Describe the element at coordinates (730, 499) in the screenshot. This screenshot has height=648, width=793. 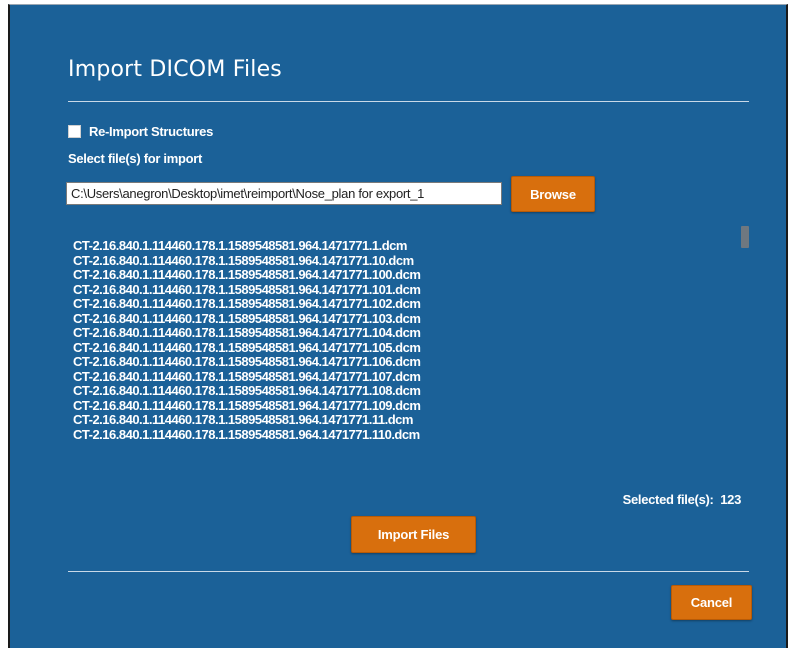
I see `selected-files-value: 123` at that location.